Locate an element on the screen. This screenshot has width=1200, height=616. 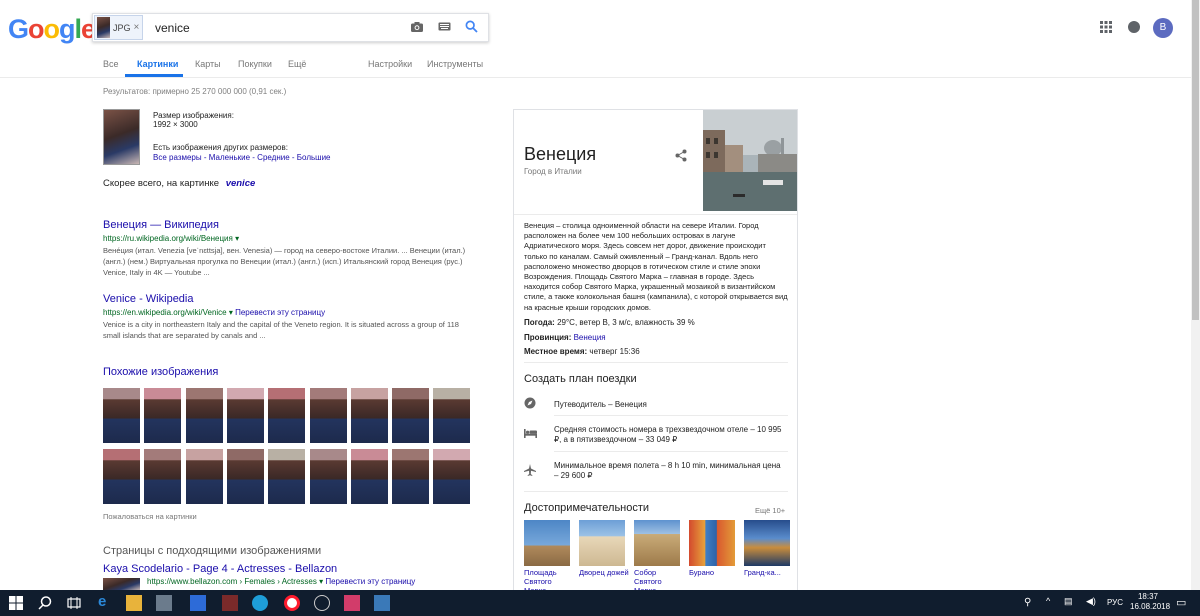
account-avatar: B is located at coordinates (1163, 28).